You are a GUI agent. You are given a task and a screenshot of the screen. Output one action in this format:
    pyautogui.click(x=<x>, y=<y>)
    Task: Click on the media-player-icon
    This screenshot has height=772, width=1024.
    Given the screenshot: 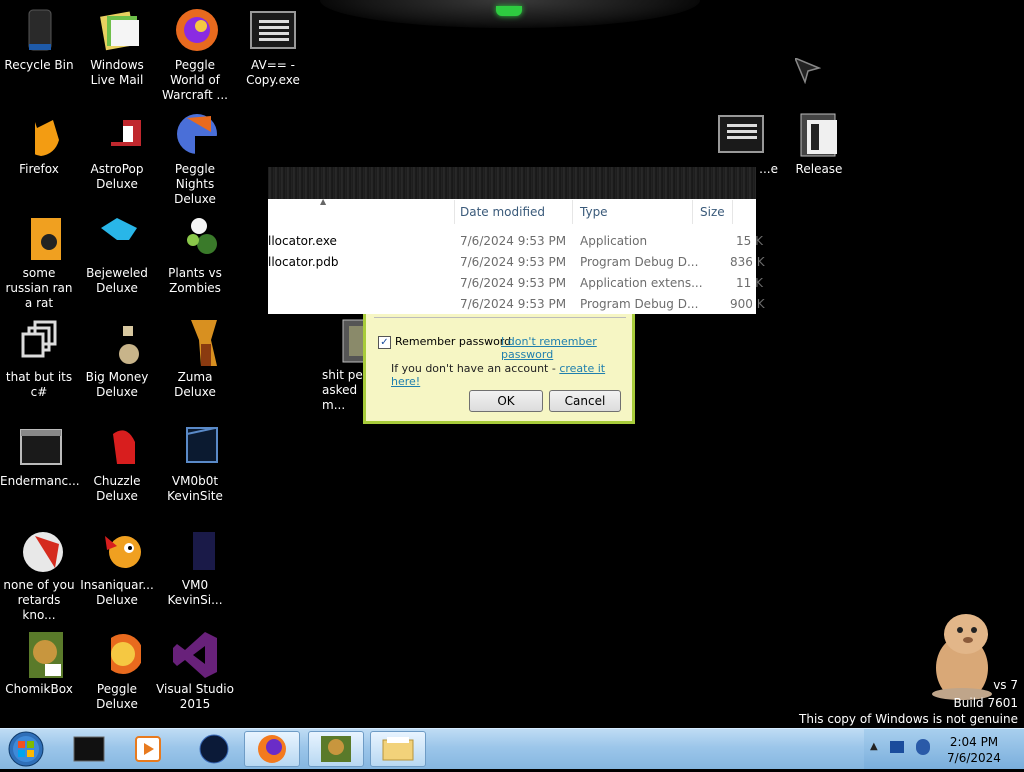 What is the action you would take?
    pyautogui.click(x=148, y=749)
    